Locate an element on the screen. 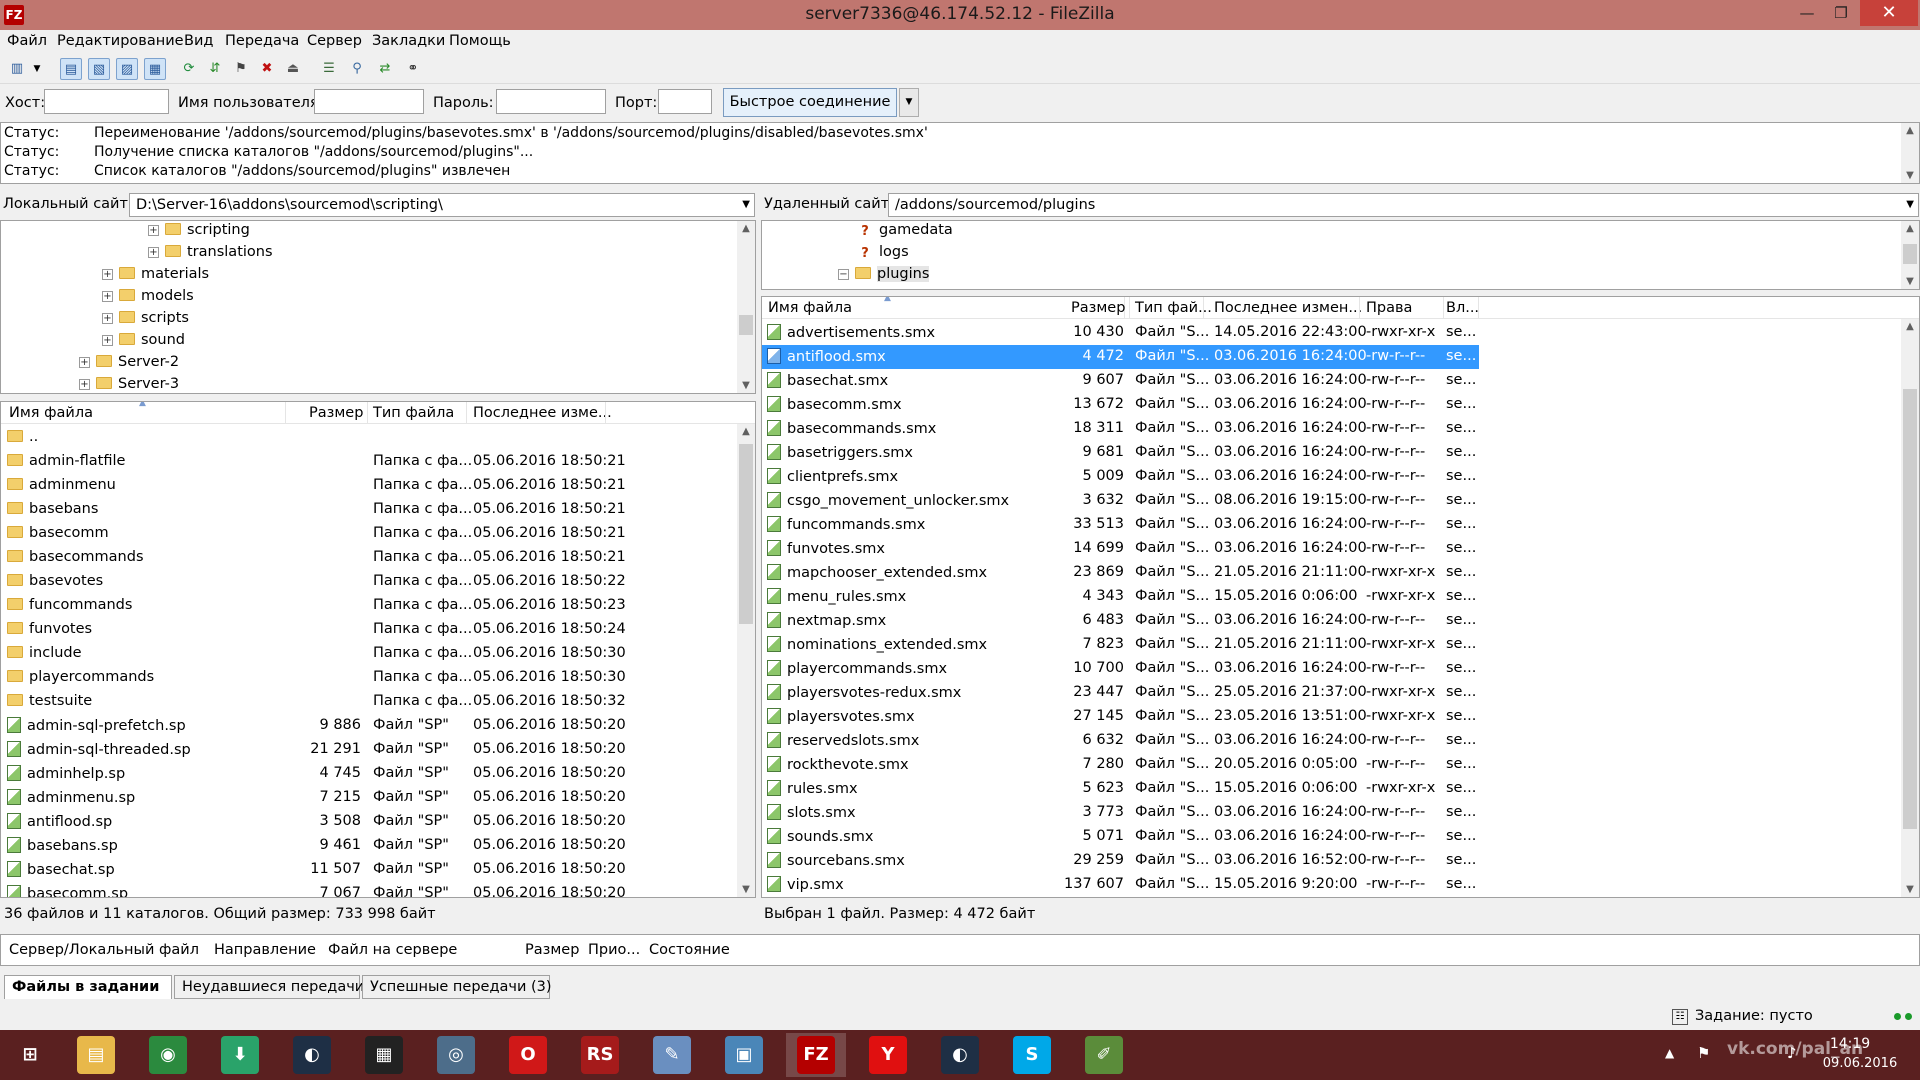  taskbar-network-icon: ▣ is located at coordinates (744, 1055).